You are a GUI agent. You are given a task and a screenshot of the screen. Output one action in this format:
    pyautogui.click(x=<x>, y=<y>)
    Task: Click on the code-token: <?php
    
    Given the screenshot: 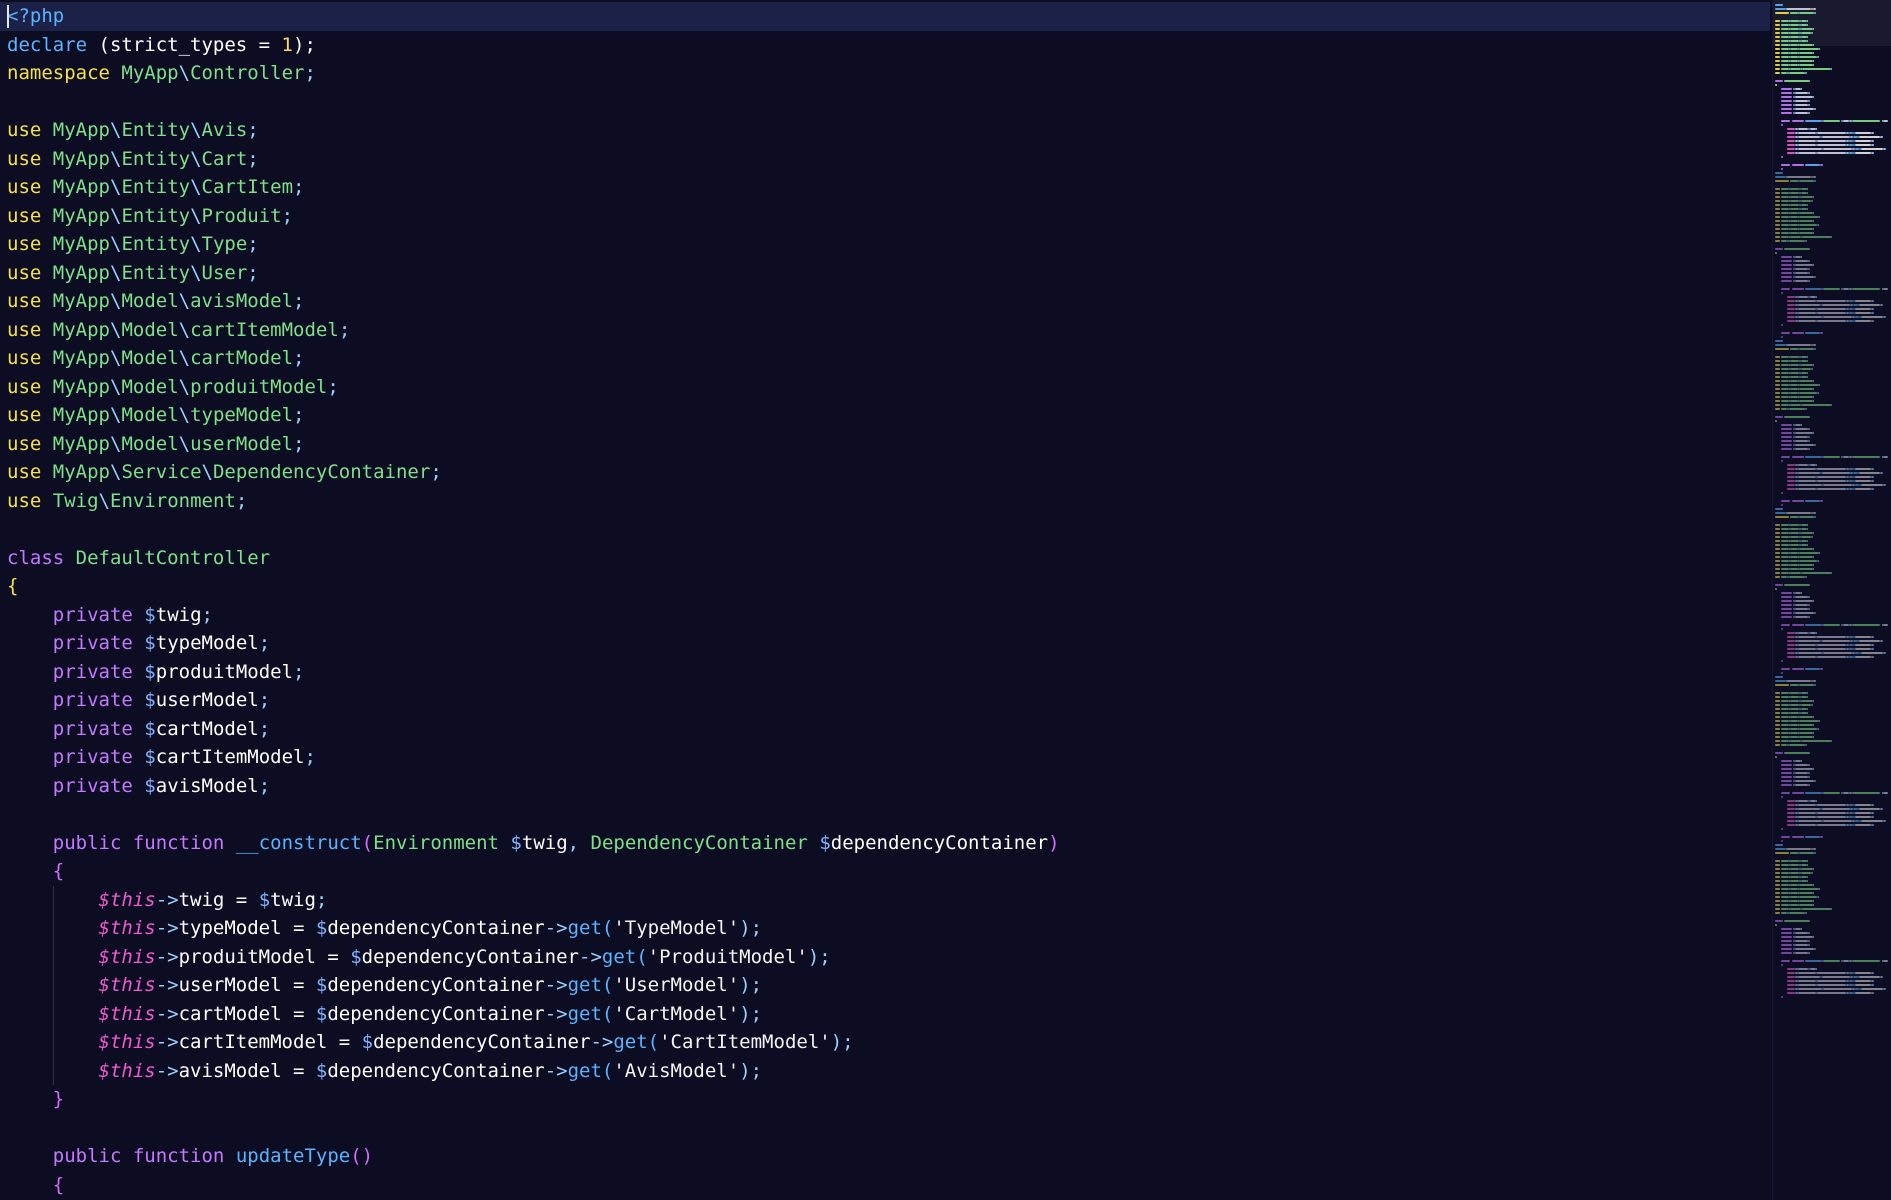 What is the action you would take?
    pyautogui.click(x=36, y=16)
    